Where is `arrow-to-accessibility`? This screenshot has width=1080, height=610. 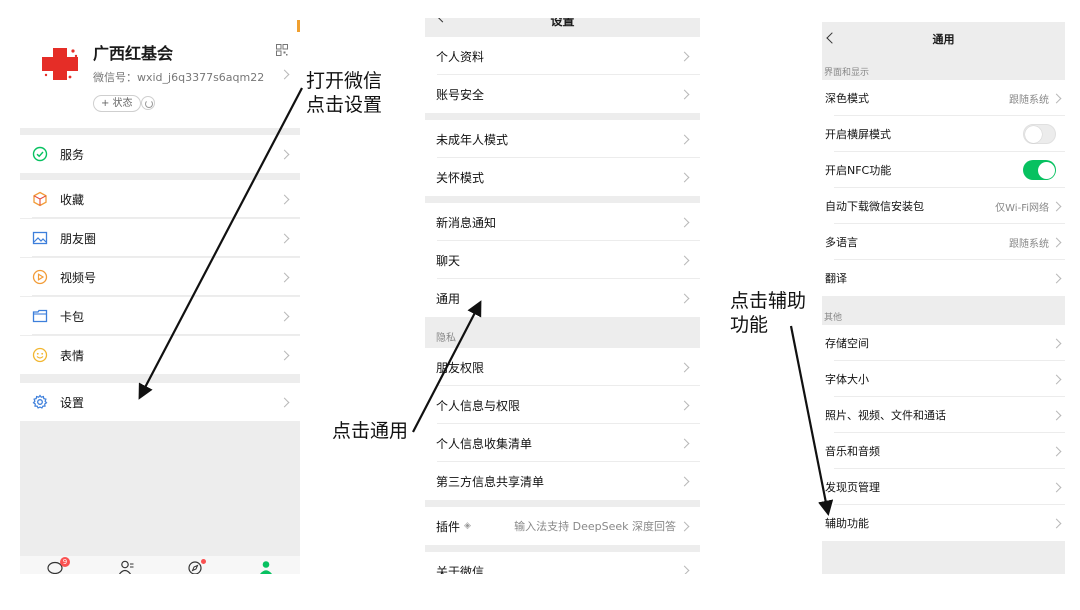 arrow-to-accessibility is located at coordinates (811, 421).